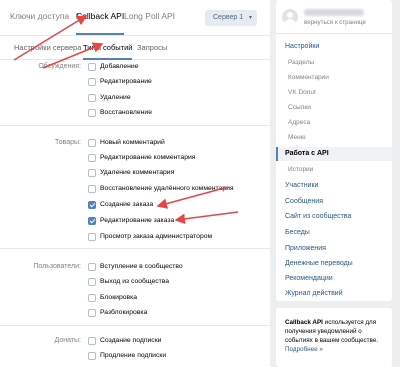 The height and width of the screenshot is (367, 400). I want to click on checkbox-label: Продление подписки, so click(133, 355).